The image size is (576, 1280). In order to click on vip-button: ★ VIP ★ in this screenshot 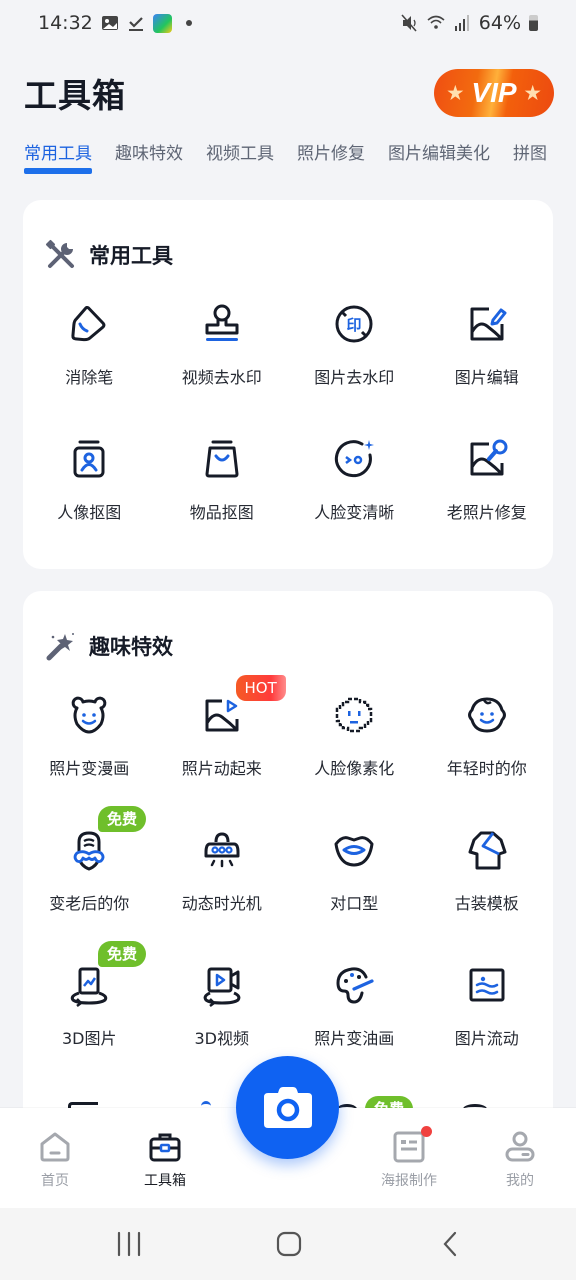, I will do `click(494, 93)`.